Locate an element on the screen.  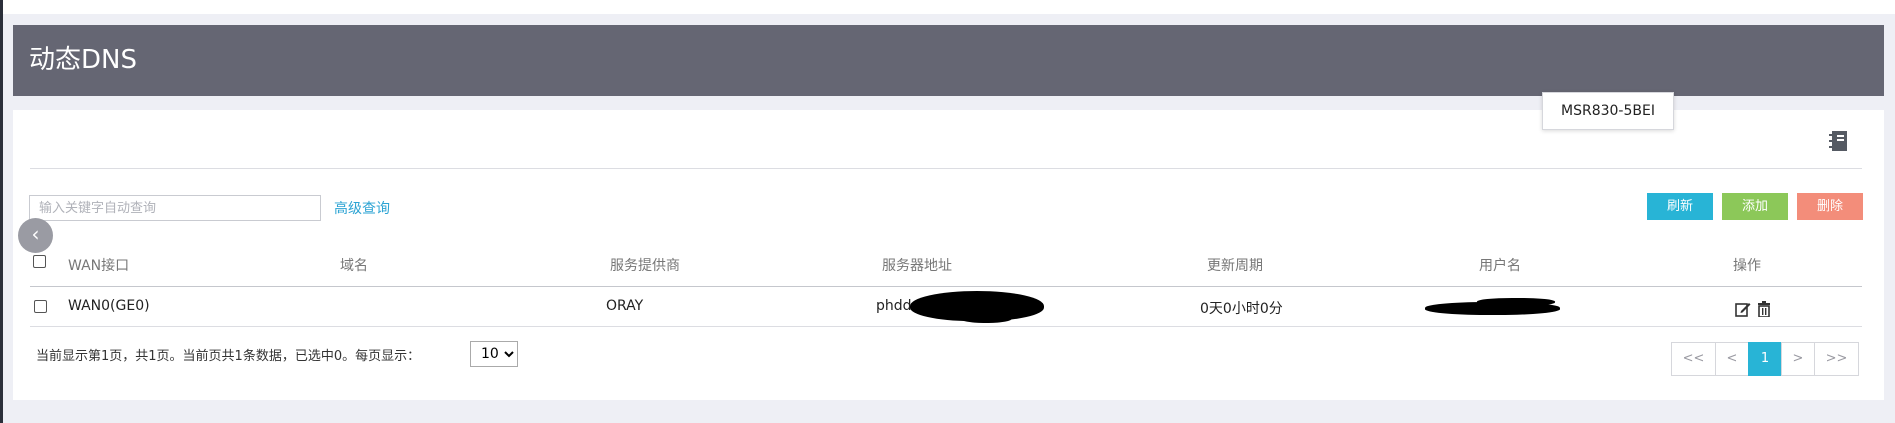
column-header-server: 服务器地址 is located at coordinates (917, 266).